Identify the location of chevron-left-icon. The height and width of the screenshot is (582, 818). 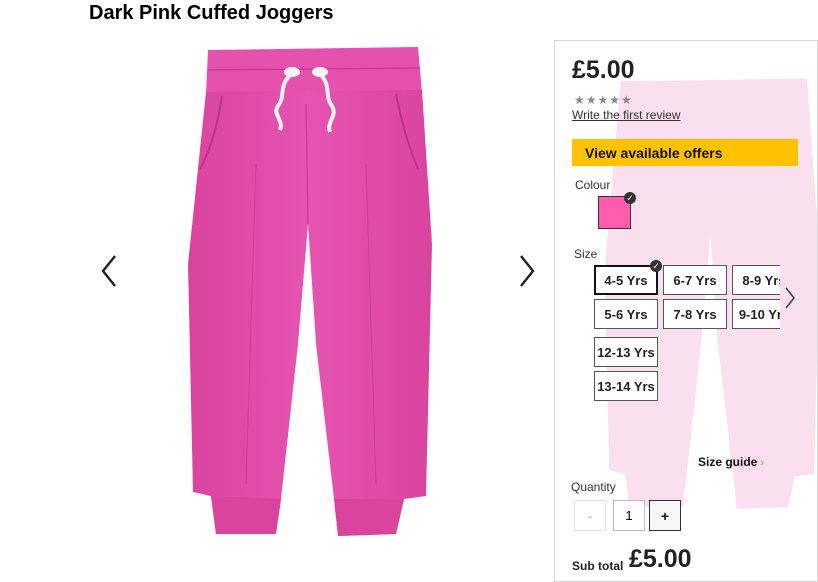
(108, 271).